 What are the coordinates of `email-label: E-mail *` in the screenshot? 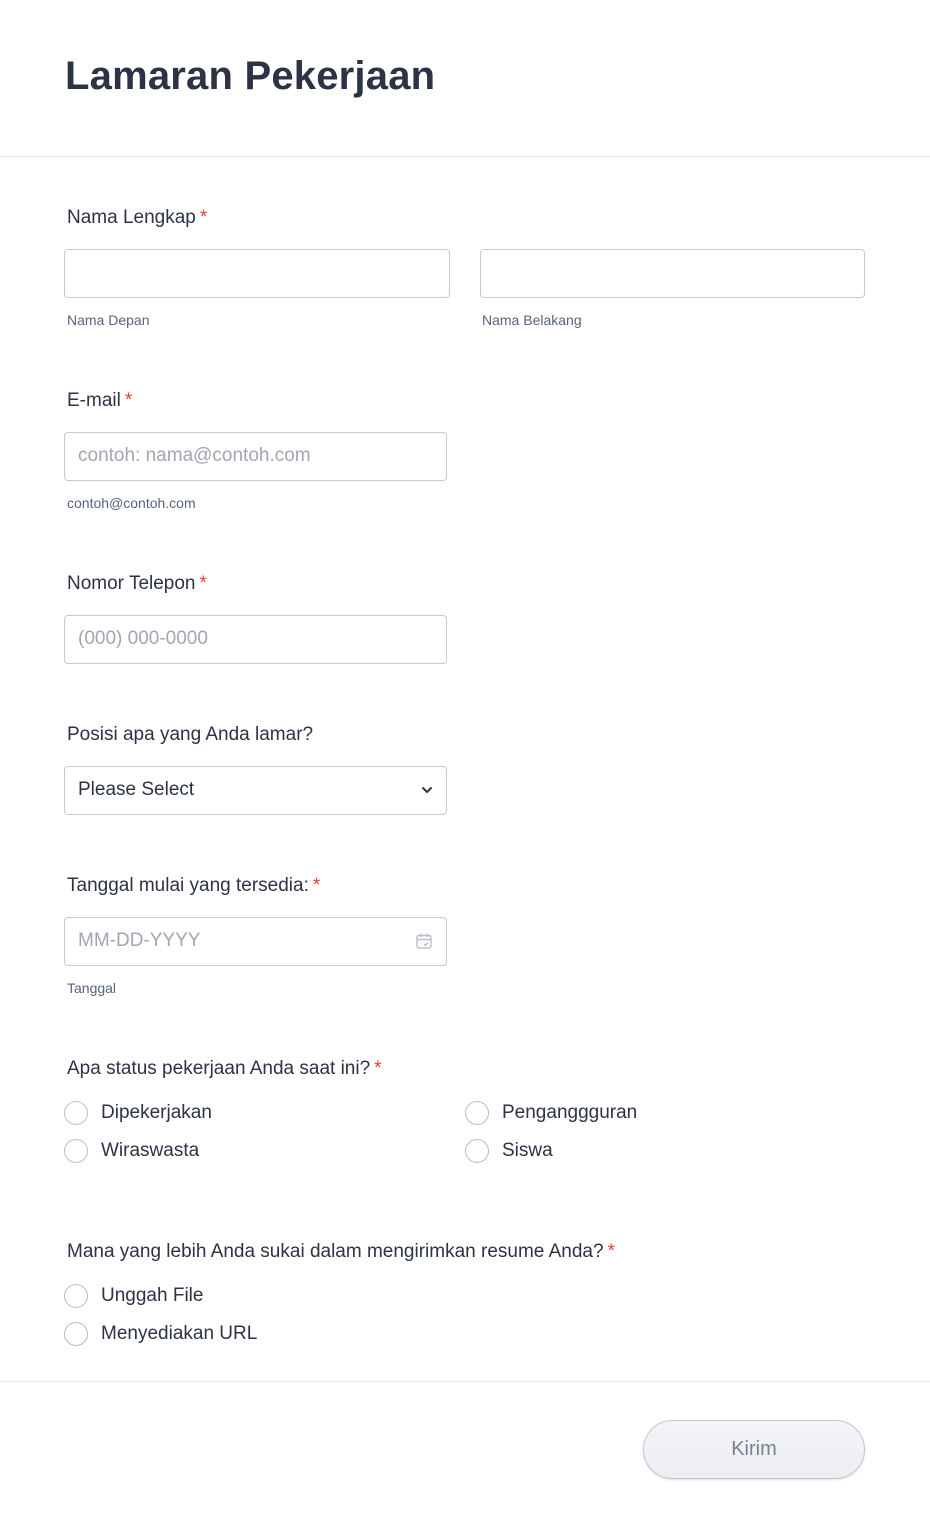 It's located at (100, 400).